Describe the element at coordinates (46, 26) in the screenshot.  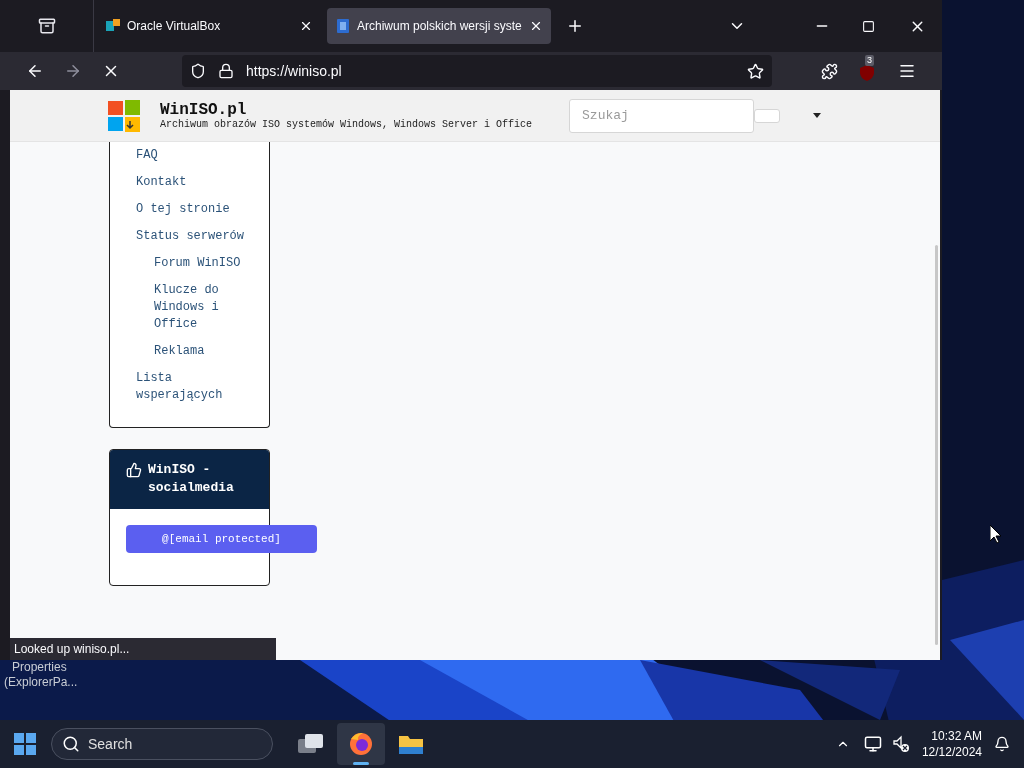
I see `tab-list-icon` at that location.